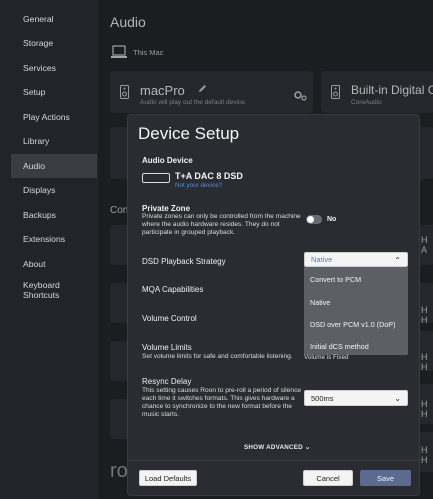 This screenshot has height=499, width=433. What do you see at coordinates (397, 260) in the screenshot?
I see `chevron-up-icon: ⌃` at bounding box center [397, 260].